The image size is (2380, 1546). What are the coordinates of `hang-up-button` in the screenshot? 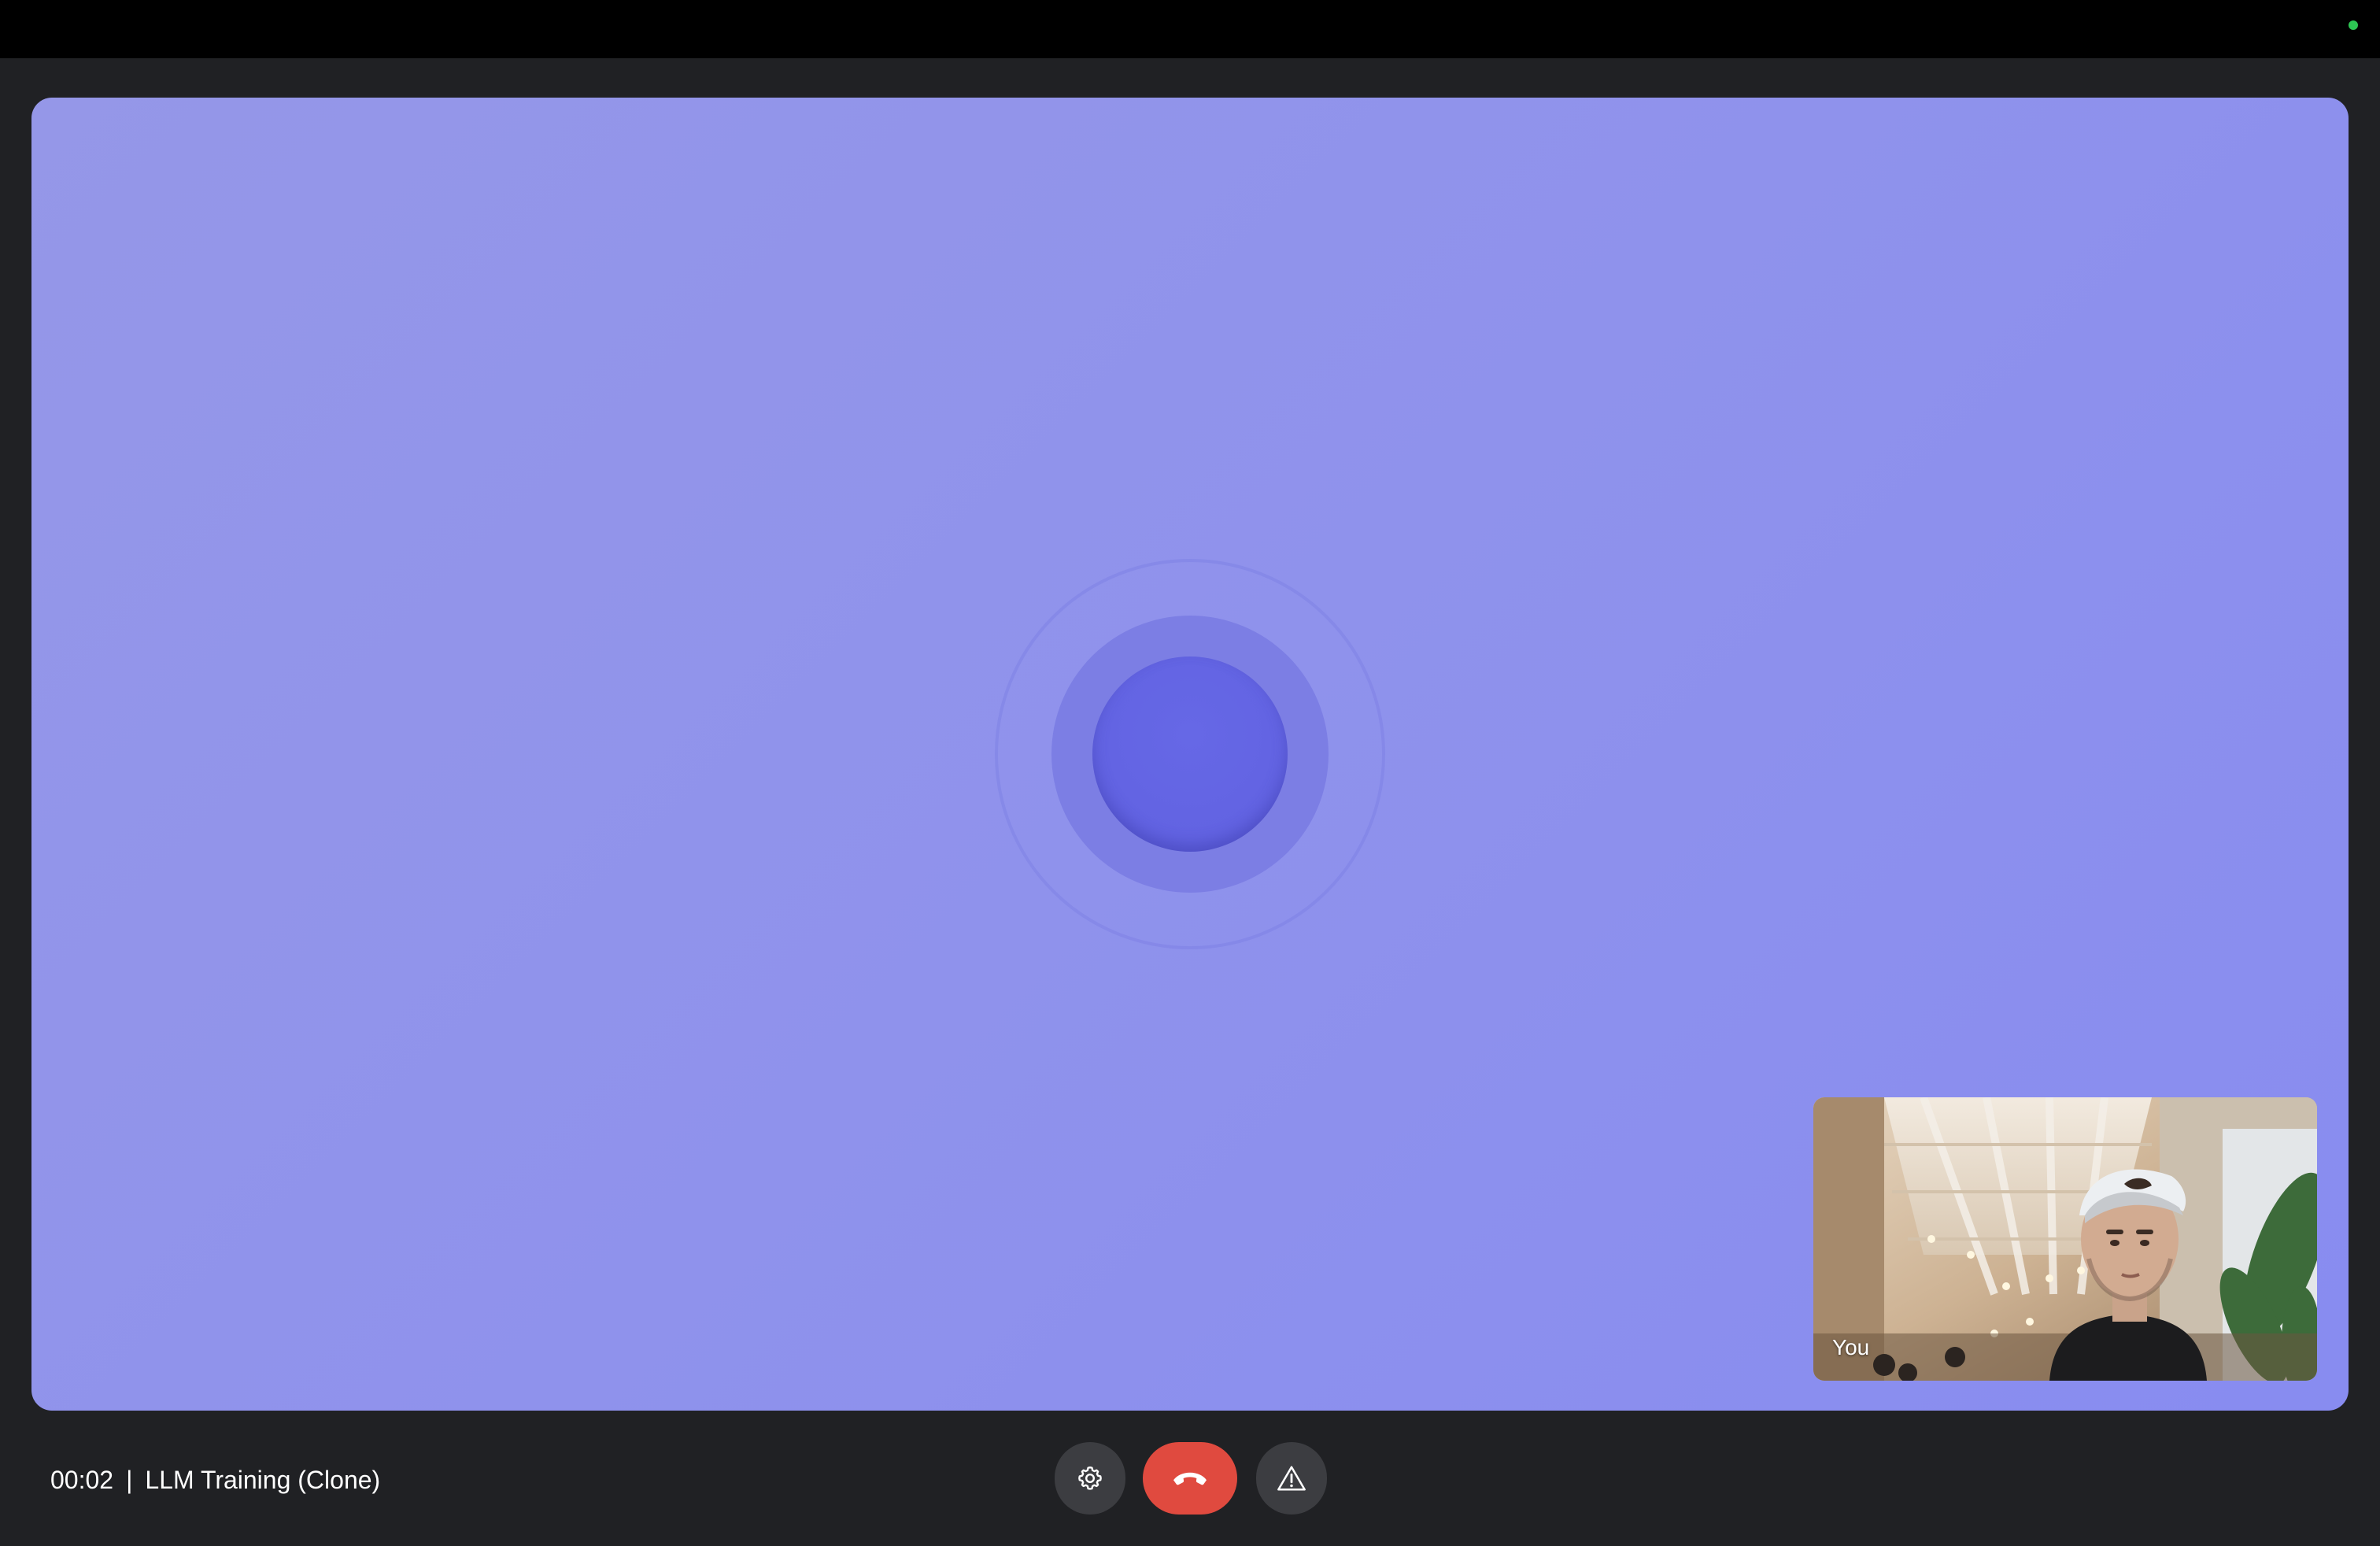 It's located at (1190, 1479).